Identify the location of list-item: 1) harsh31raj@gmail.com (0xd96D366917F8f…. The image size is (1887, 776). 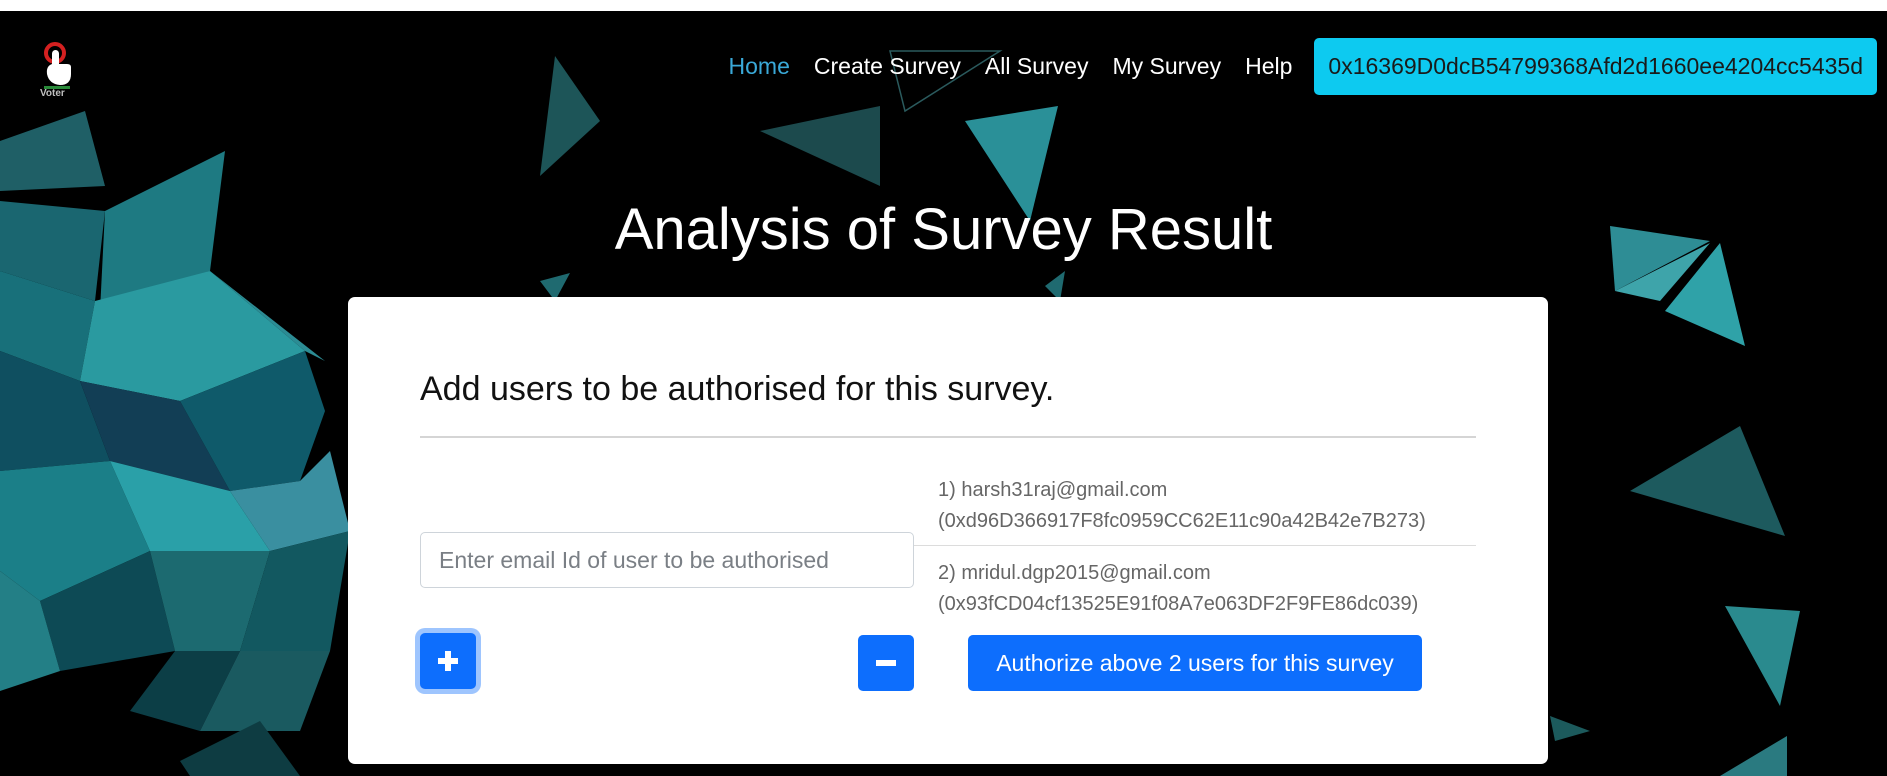
(1195, 508).